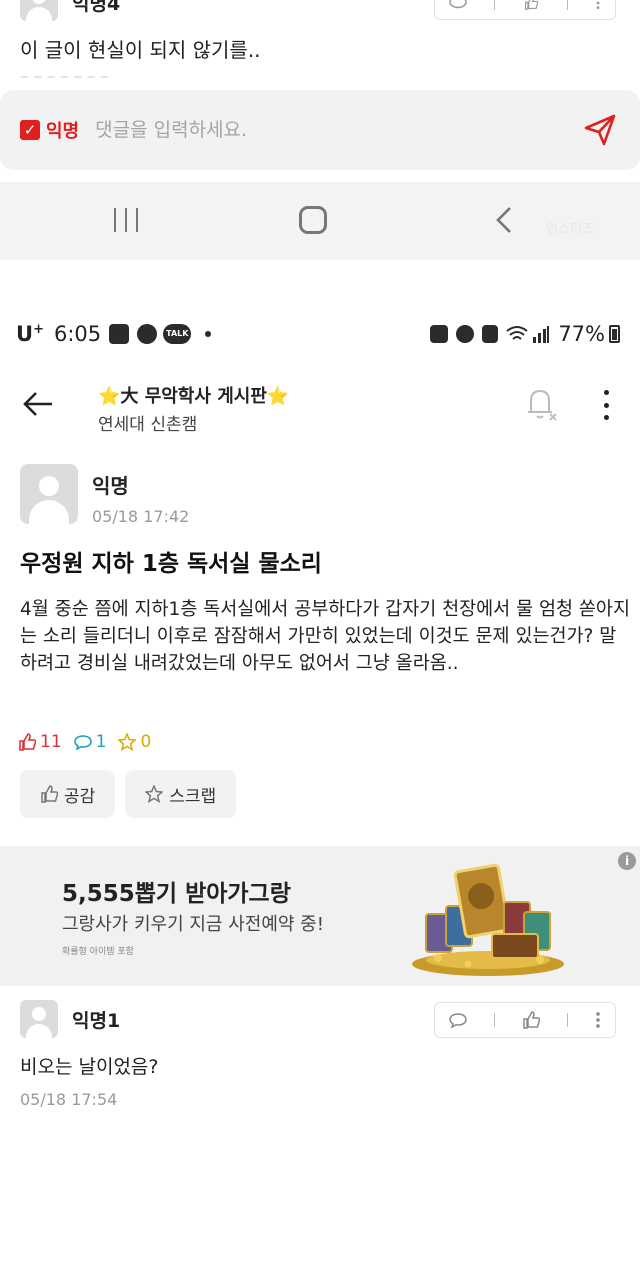 Image resolution: width=640 pixels, height=1280 pixels. Describe the element at coordinates (504, 220) in the screenshot. I see `back-nav-icon` at that location.